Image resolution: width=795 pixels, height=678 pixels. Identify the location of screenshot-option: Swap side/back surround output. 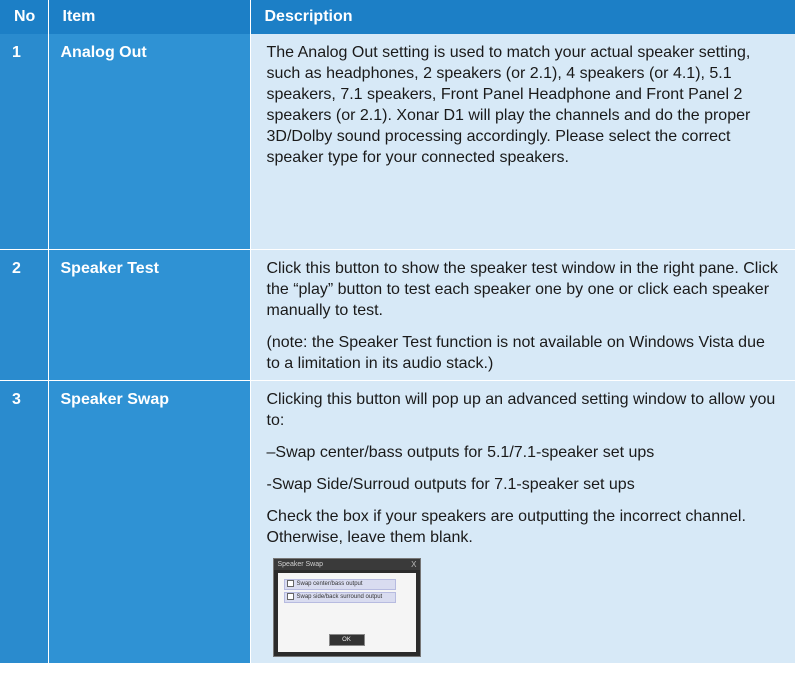
(339, 597).